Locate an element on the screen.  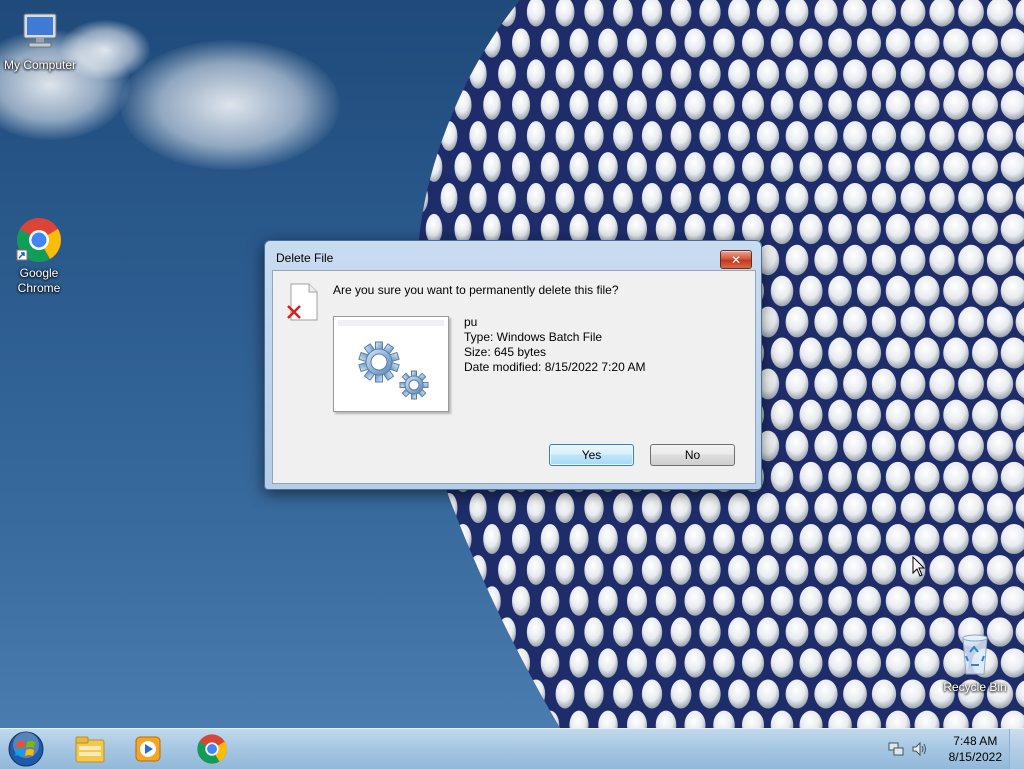
clock-date: 8/15/2022 is located at coordinates (975, 757).